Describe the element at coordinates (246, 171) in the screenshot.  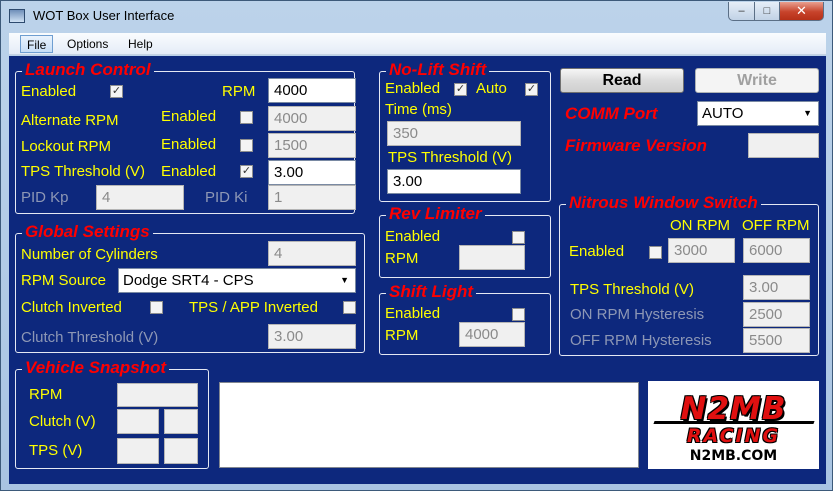
I see `launch-tps-enabled-checkbox: ✓` at that location.